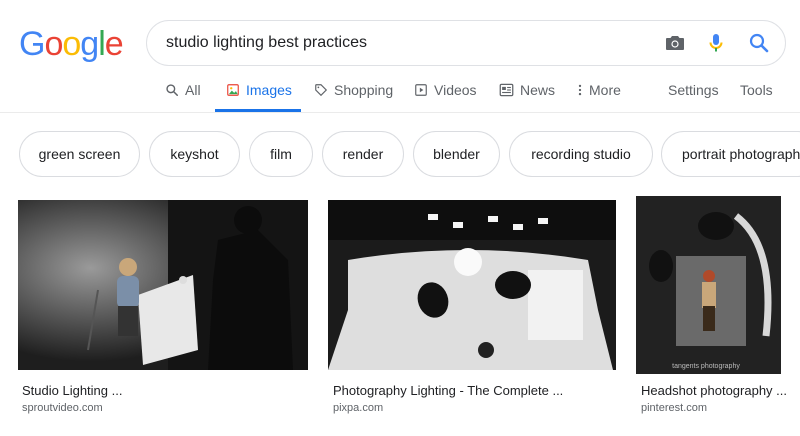  Describe the element at coordinates (693, 90) in the screenshot. I see `tab-label: Settings` at that location.